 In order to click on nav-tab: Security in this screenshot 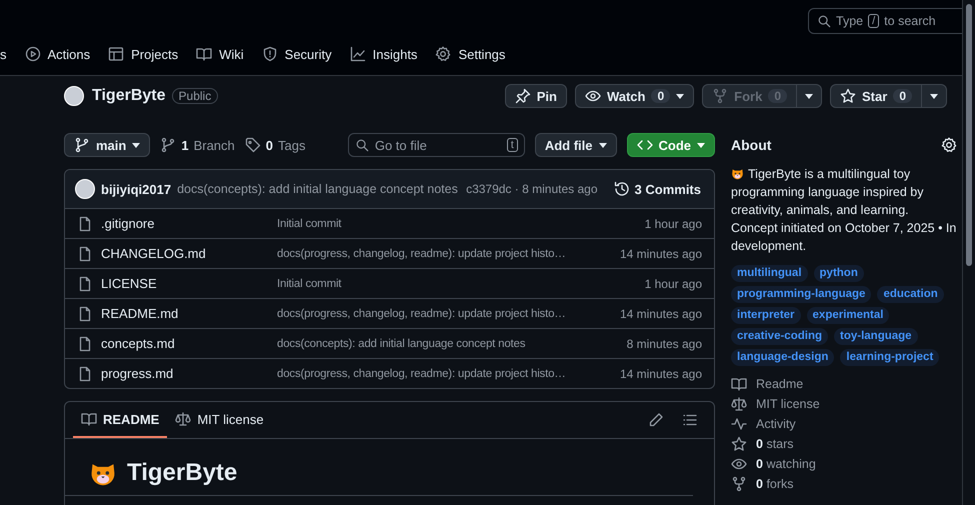, I will do `click(297, 54)`.